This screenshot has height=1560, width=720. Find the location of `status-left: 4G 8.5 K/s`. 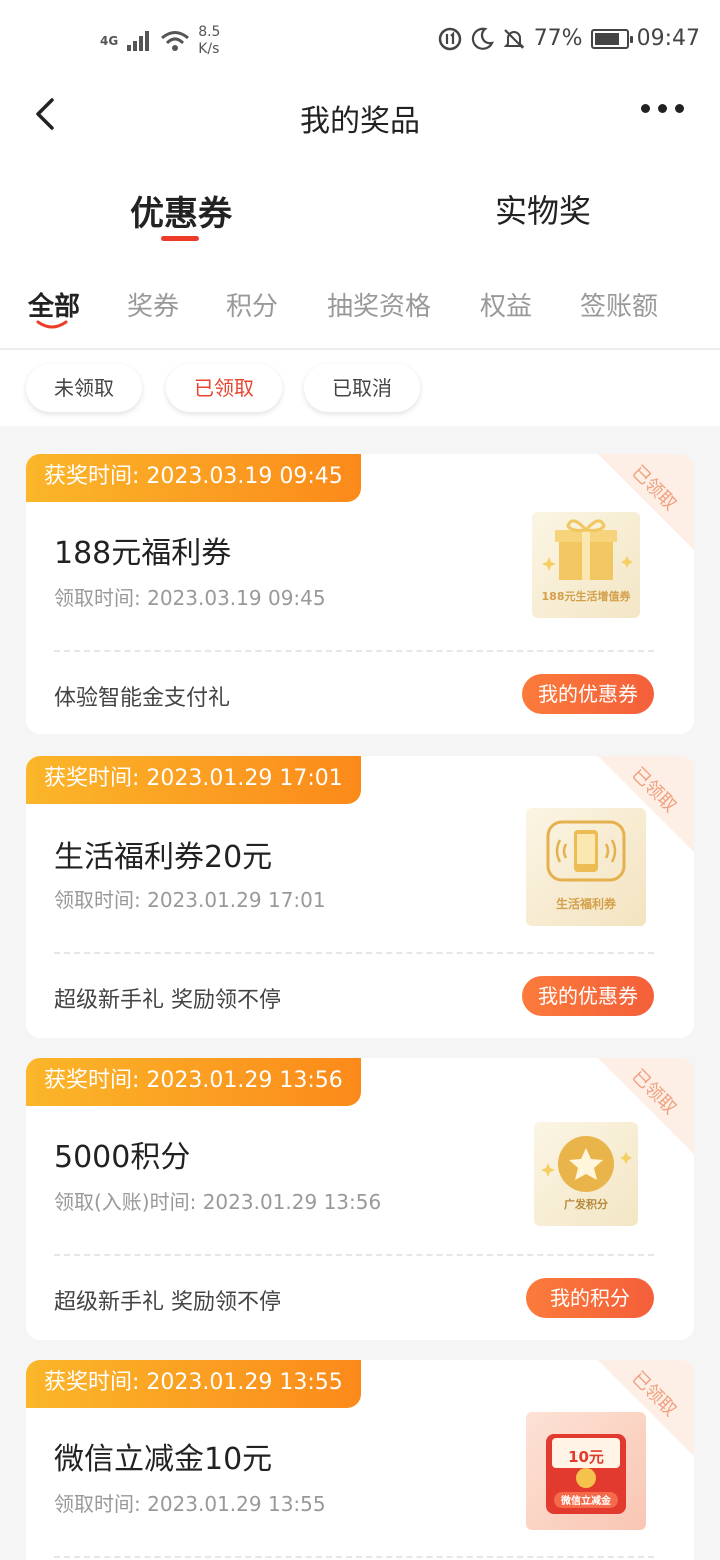

status-left: 4G 8.5 K/s is located at coordinates (160, 41).